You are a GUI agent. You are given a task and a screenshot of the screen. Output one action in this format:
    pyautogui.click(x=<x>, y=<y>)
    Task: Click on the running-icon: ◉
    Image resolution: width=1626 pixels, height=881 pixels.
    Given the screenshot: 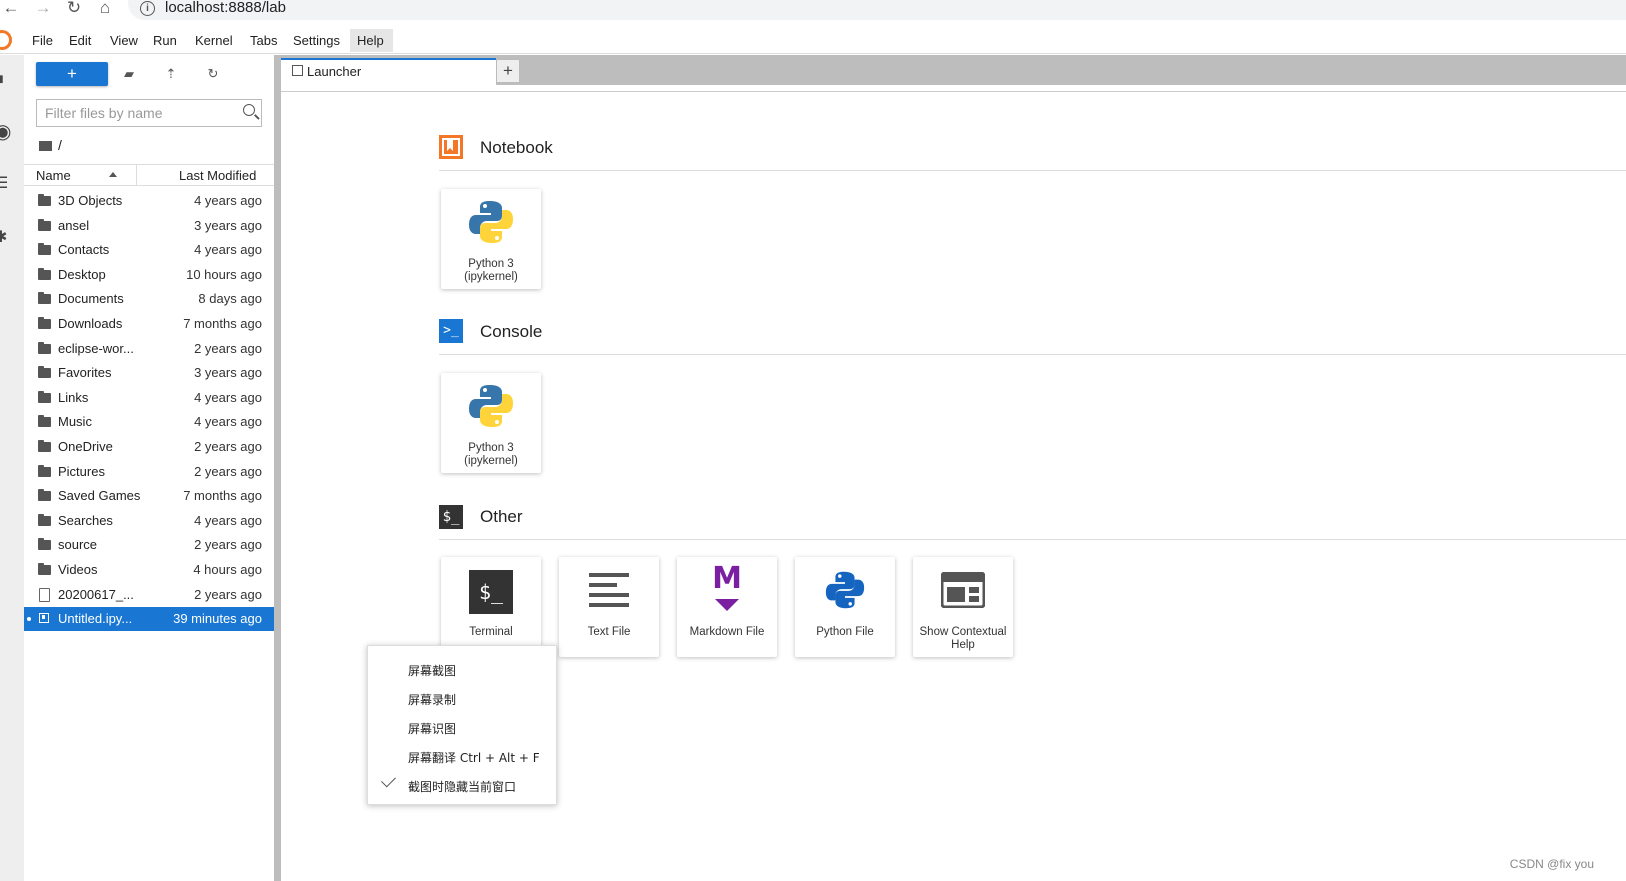 What is the action you would take?
    pyautogui.click(x=7, y=132)
    